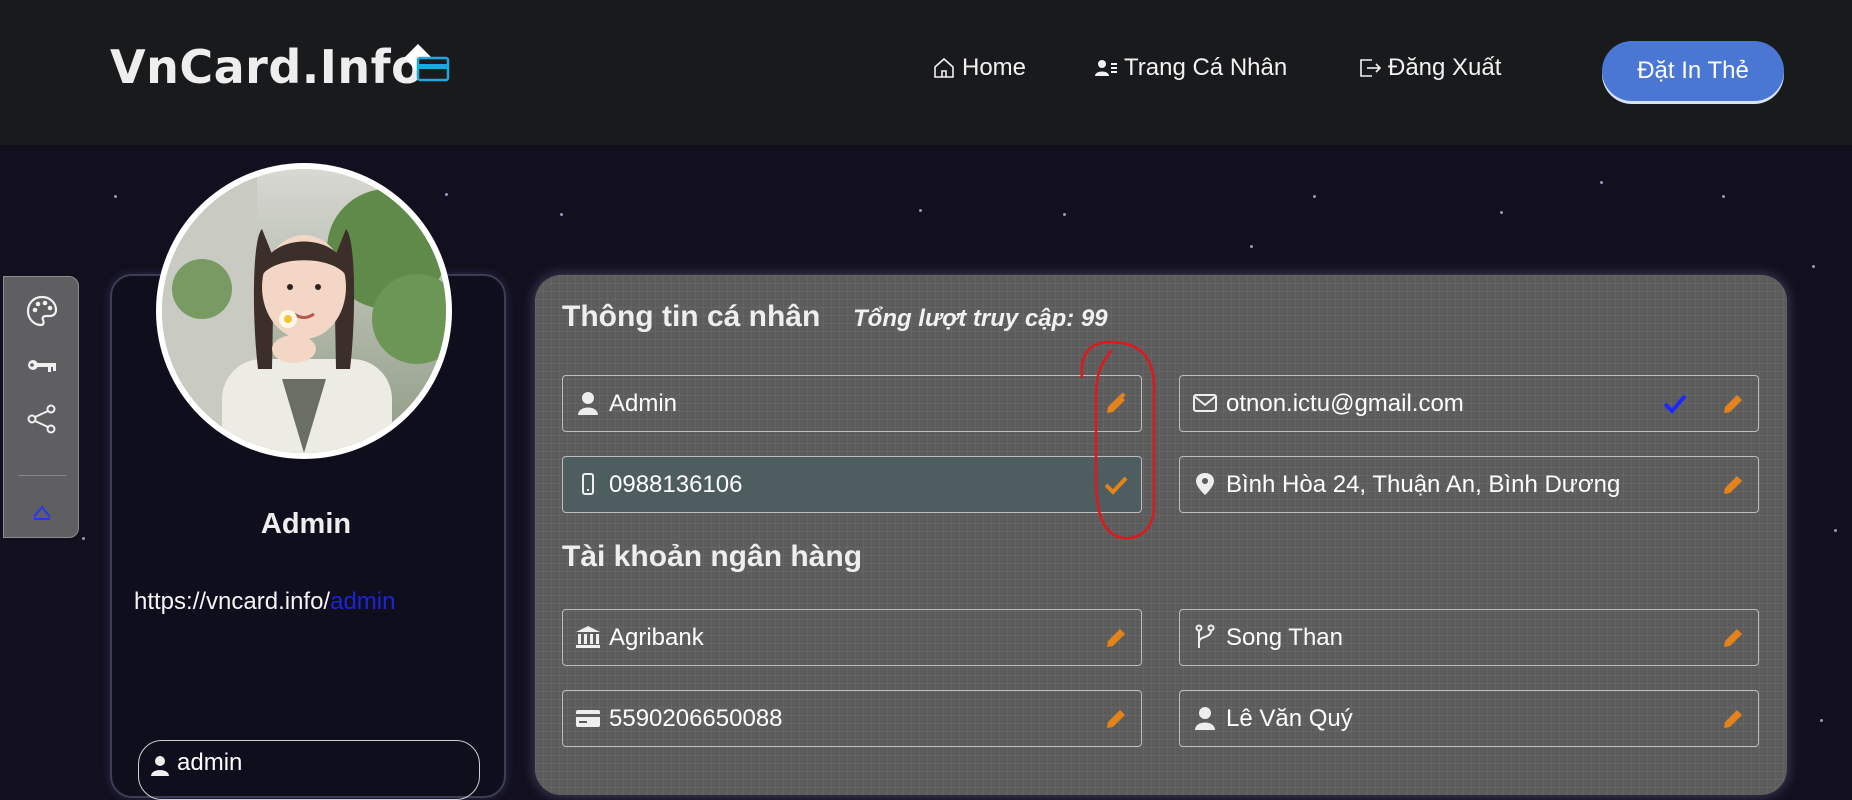 This screenshot has width=1852, height=800. I want to click on bank-branch-value: Song Than, so click(1284, 637).